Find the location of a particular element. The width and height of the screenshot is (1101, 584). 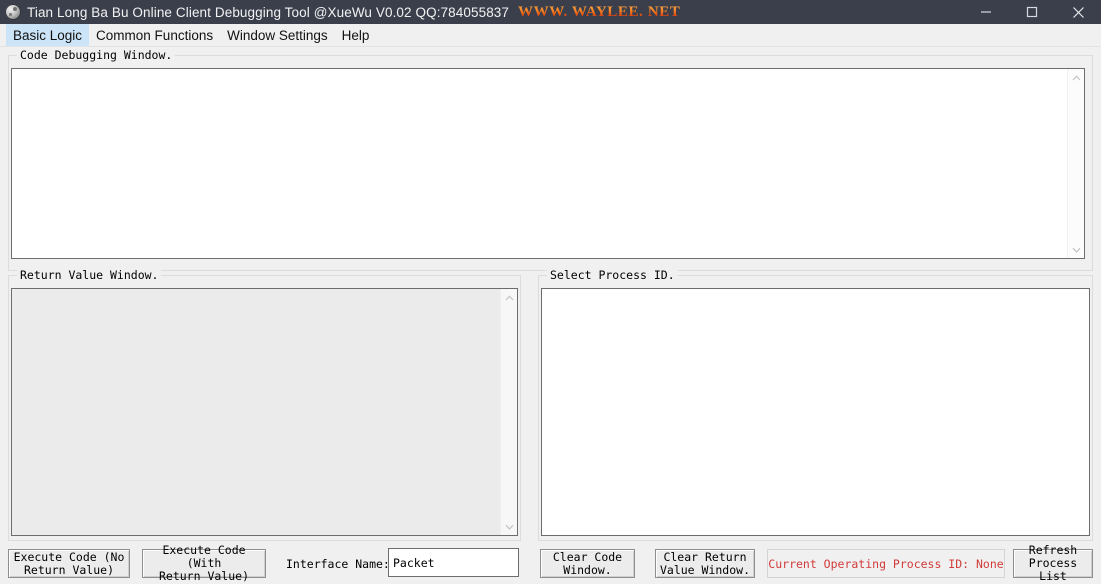

interface-name-input: Packet is located at coordinates (453, 562).